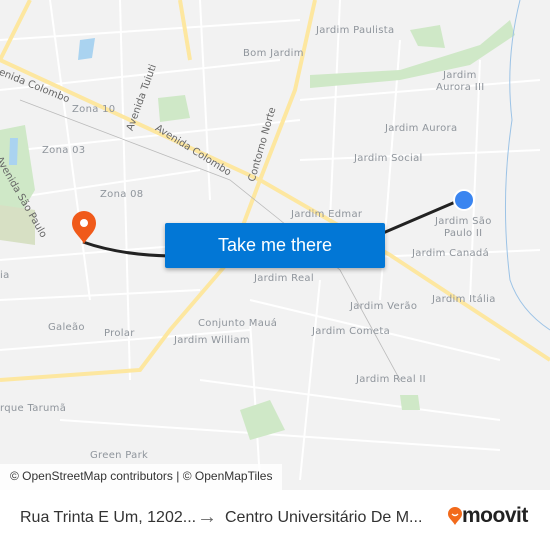 The width and height of the screenshot is (550, 550). I want to click on place-label: Bom Jardim, so click(273, 53).